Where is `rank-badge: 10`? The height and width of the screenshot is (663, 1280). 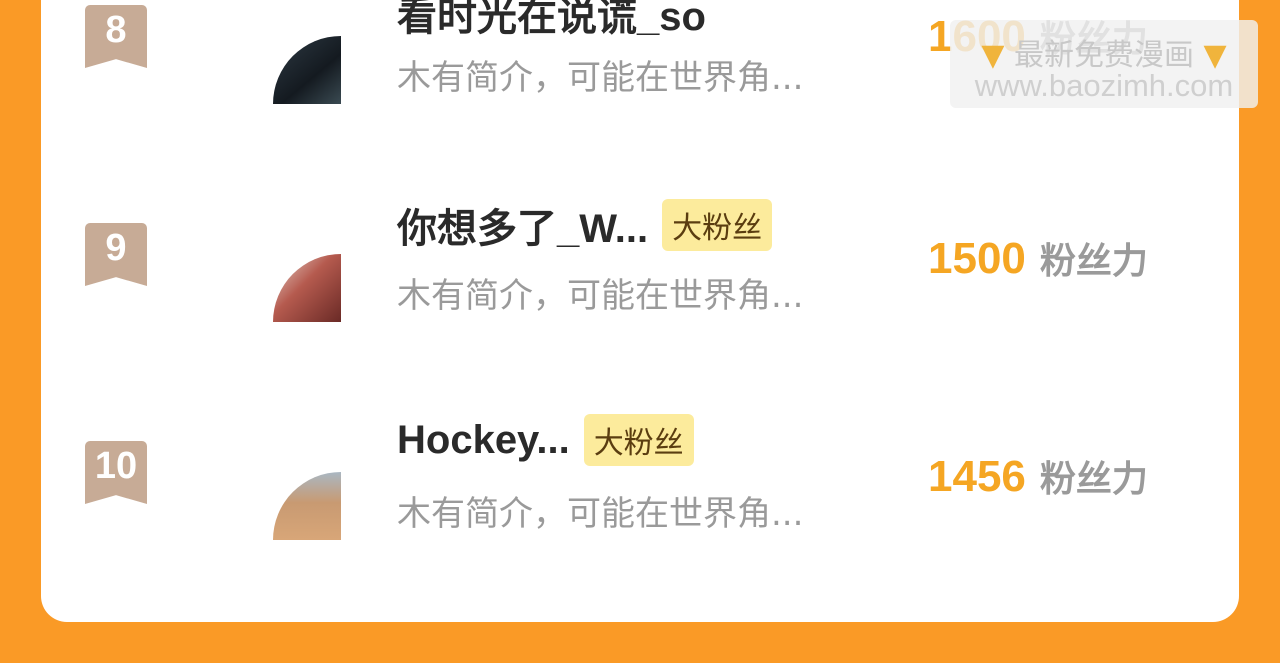
rank-badge: 10 is located at coordinates (116, 472).